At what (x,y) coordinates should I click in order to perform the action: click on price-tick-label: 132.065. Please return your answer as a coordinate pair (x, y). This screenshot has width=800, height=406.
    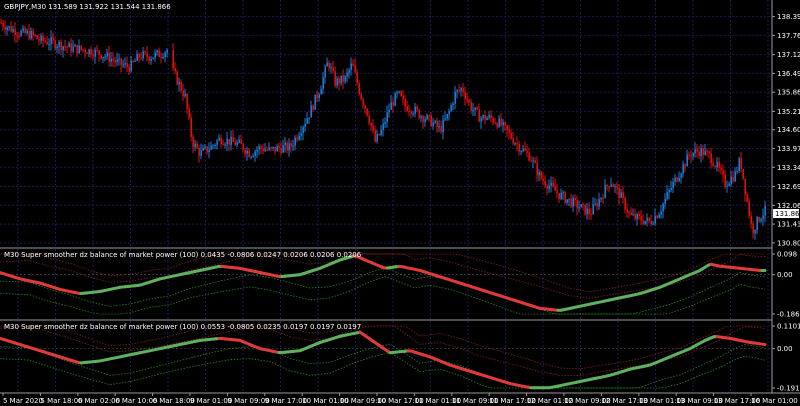
    Looking at the image, I should click on (788, 206).